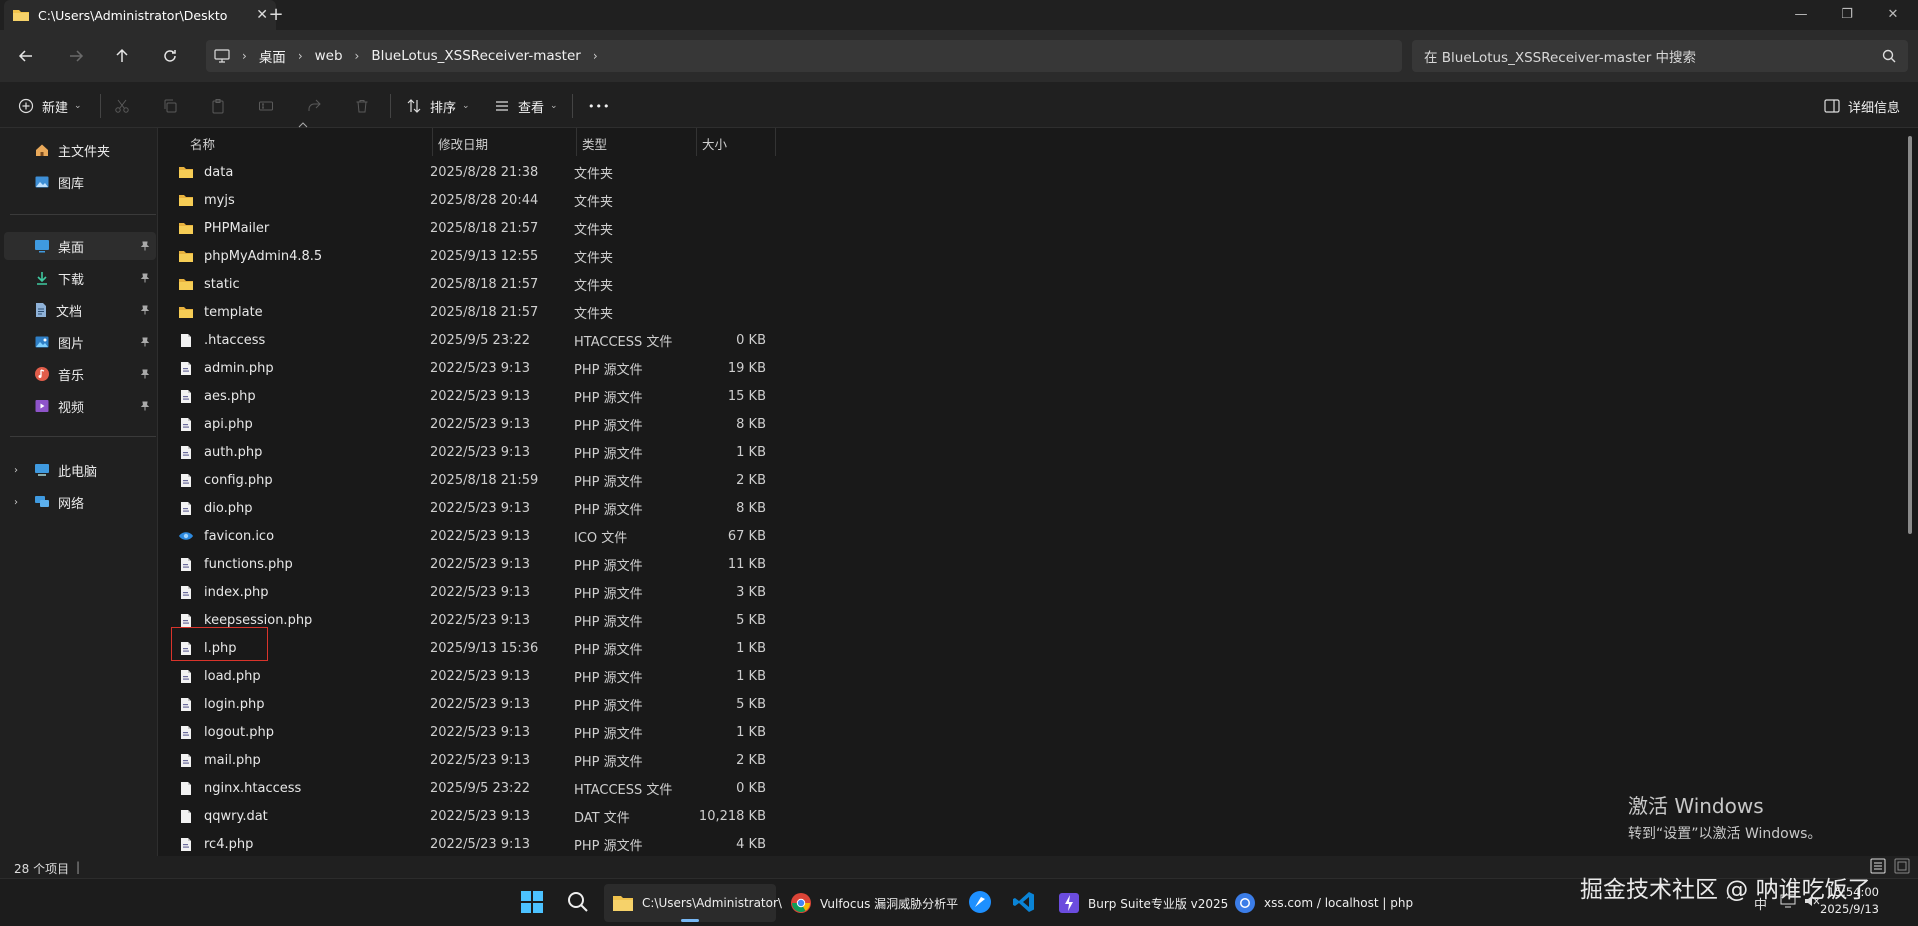  Describe the element at coordinates (637, 144) in the screenshot. I see `column-header-type: 类型` at that location.